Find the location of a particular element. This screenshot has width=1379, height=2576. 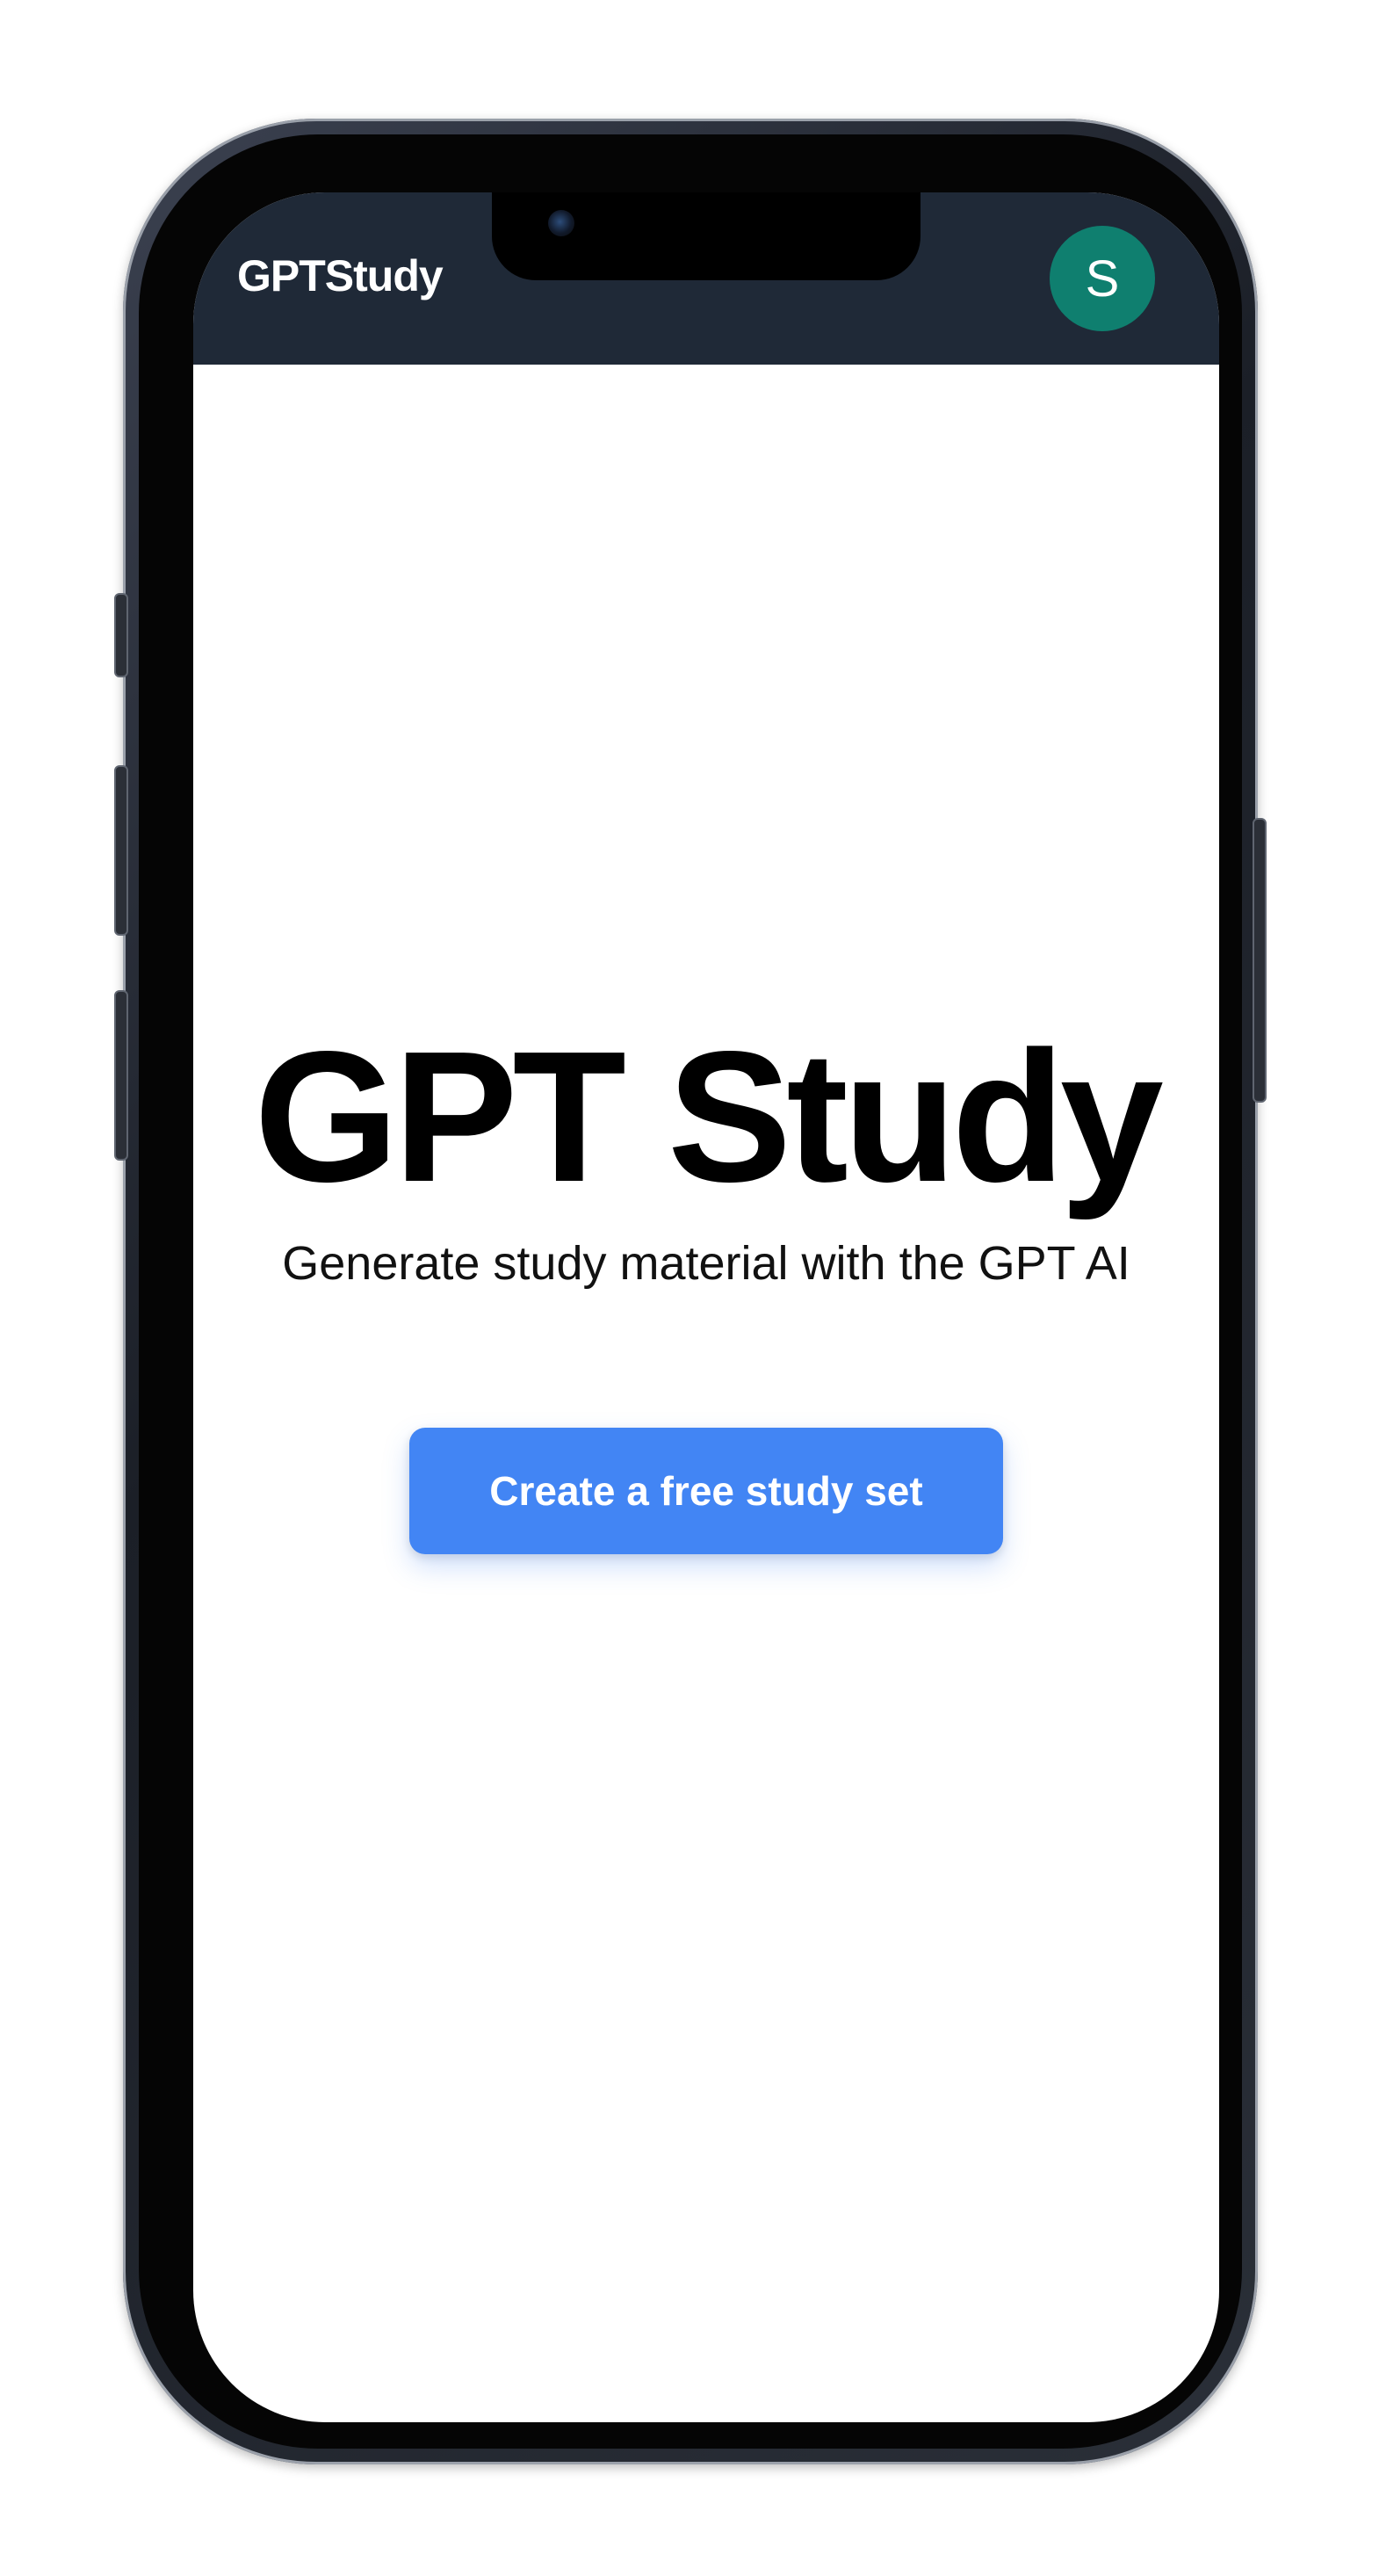

front-camera-icon is located at coordinates (561, 223).